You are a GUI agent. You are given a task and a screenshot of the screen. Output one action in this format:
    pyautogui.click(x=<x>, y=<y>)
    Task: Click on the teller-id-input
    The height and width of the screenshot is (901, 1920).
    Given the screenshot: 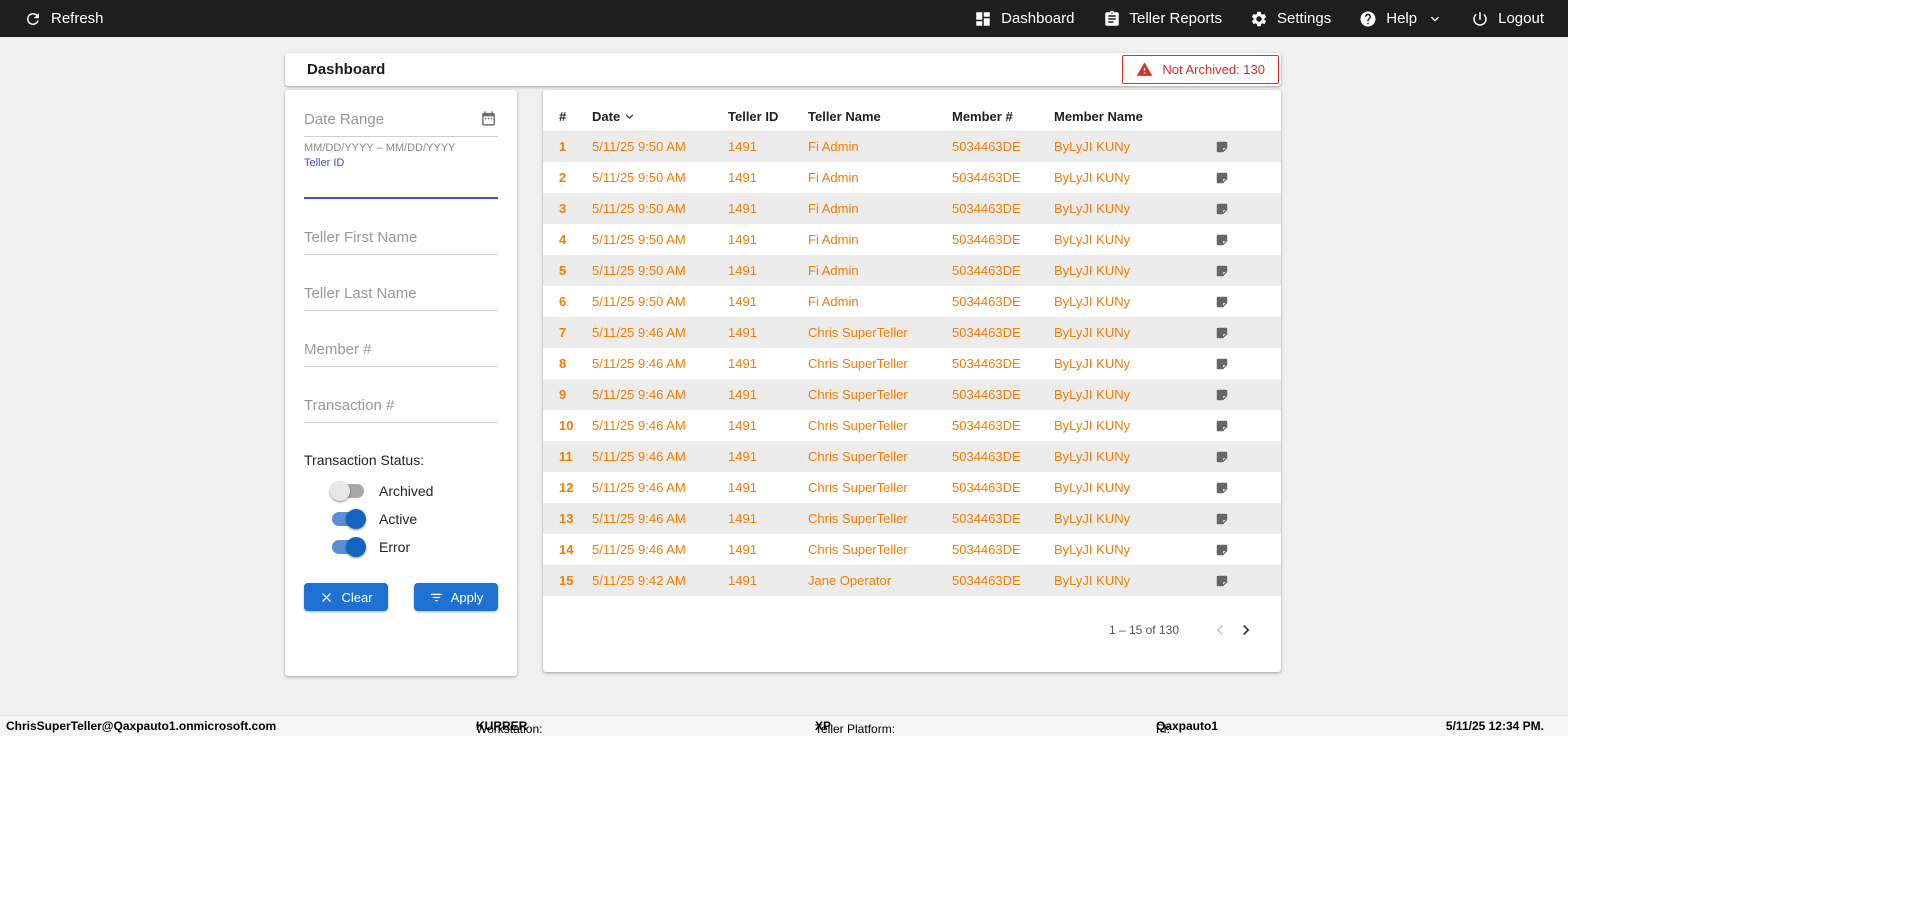 What is the action you would take?
    pyautogui.click(x=401, y=184)
    